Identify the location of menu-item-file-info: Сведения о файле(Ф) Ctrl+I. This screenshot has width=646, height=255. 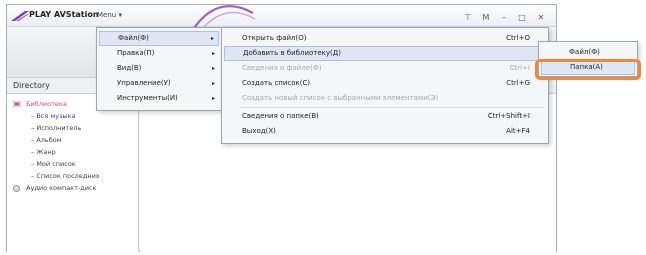
(385, 68).